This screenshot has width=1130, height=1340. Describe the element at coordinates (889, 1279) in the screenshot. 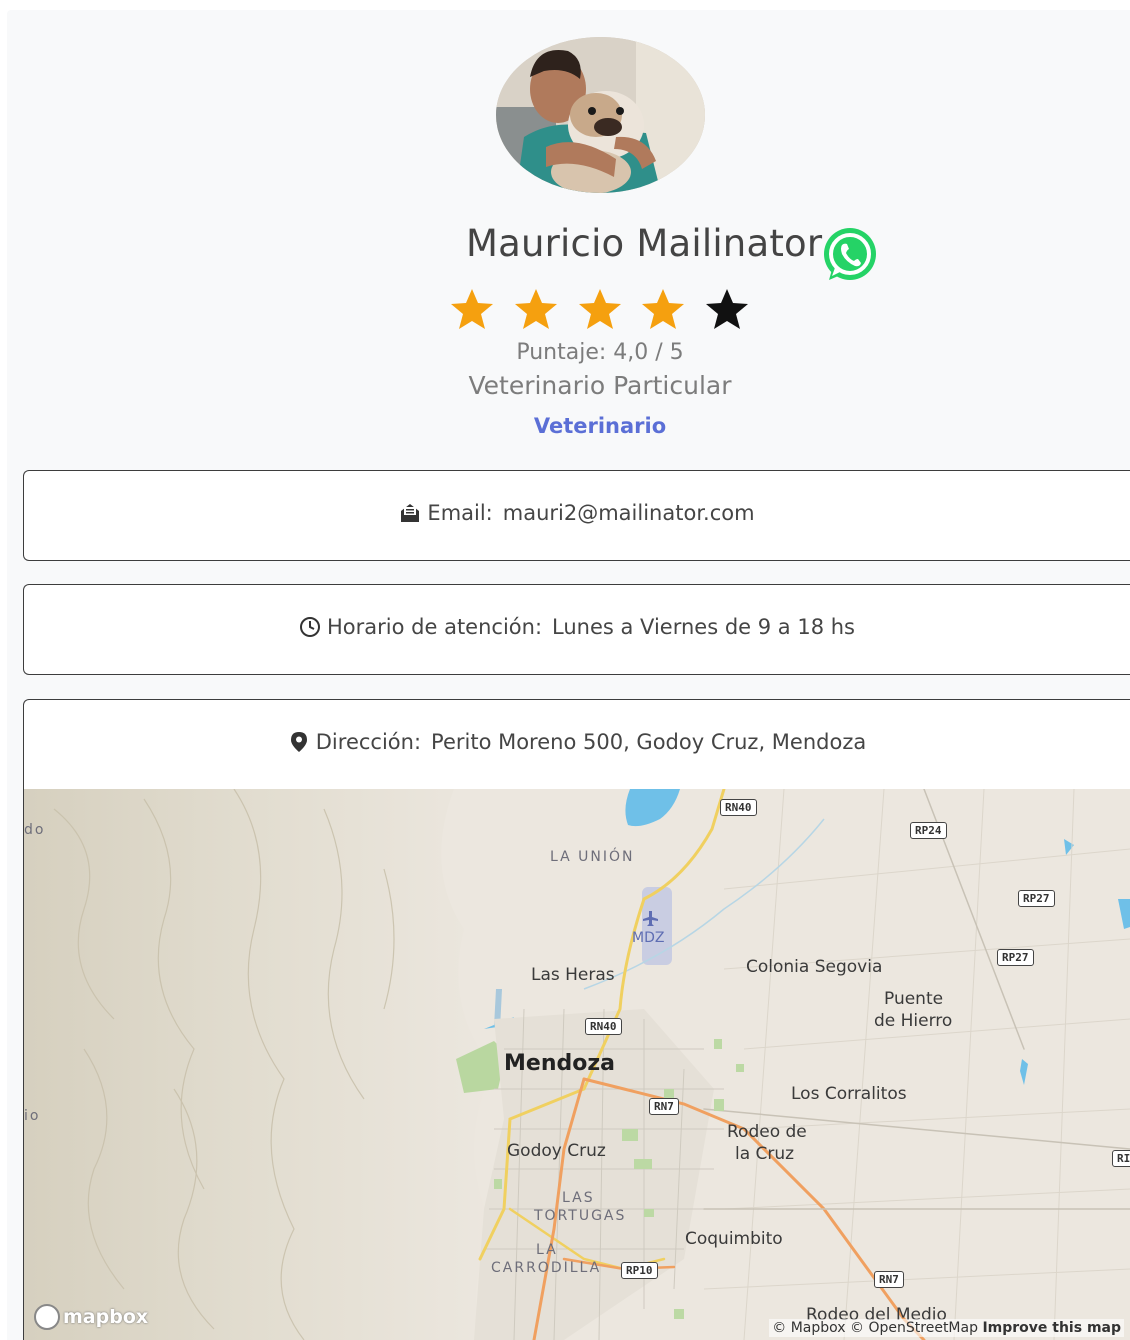

I see `road-shield-rn7-b: RN7` at that location.